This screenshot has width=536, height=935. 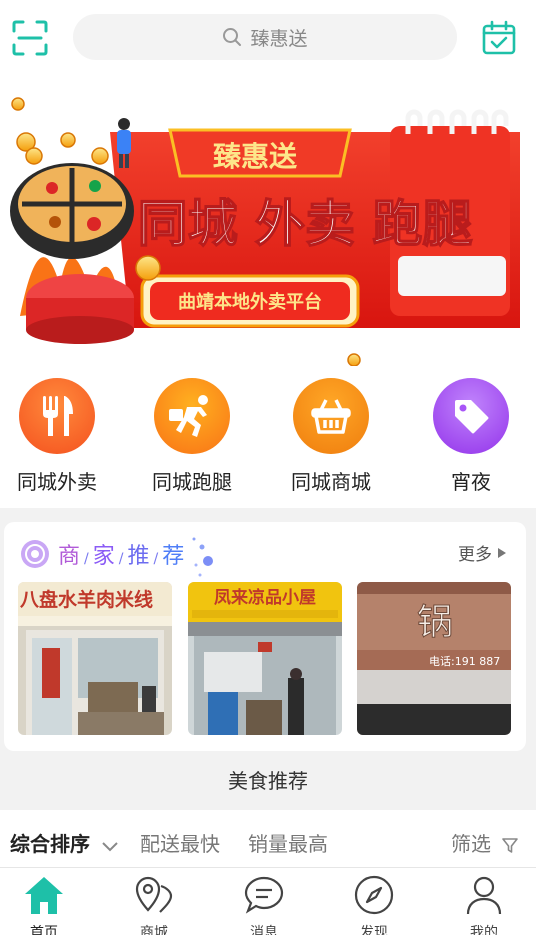 I want to click on user-icon, so click(x=484, y=895).